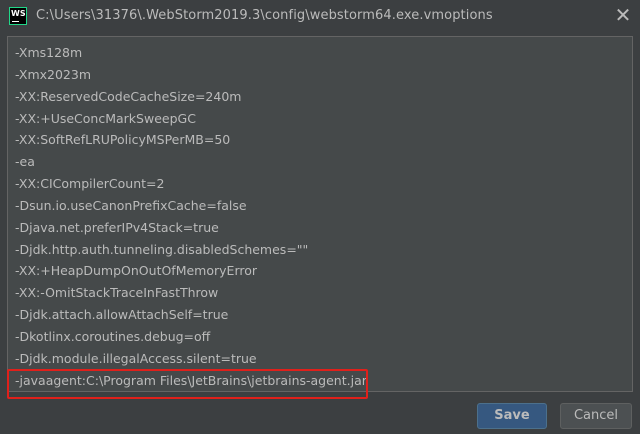 The height and width of the screenshot is (434, 640). Describe the element at coordinates (15, 21) in the screenshot. I see `app-icon-underline` at that location.